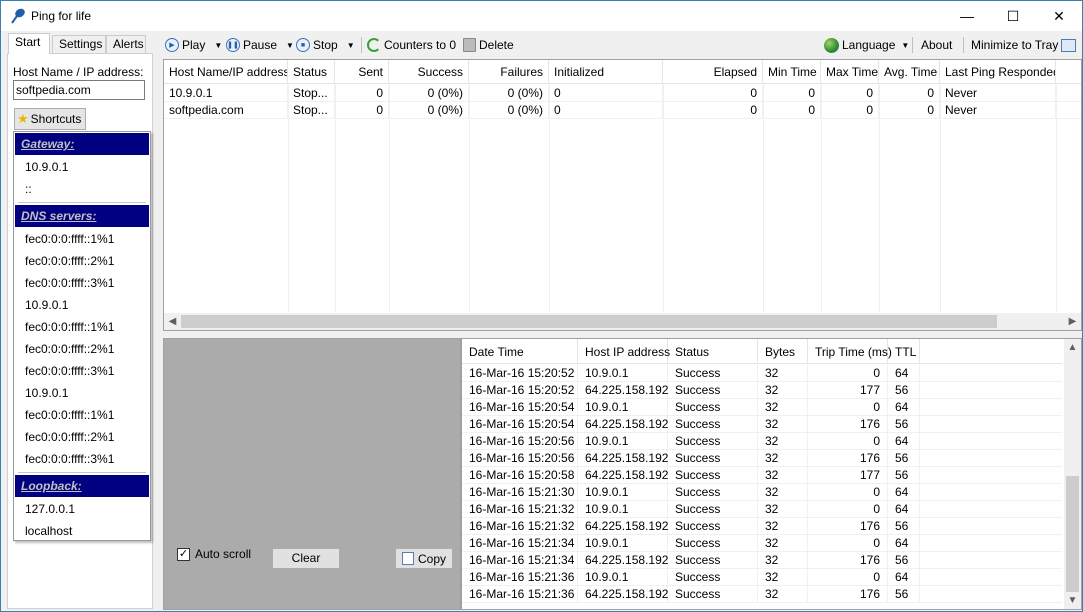 This screenshot has width=1083, height=612. Describe the element at coordinates (1072, 321) in the screenshot. I see `scroll-right-icon: ▶` at that location.